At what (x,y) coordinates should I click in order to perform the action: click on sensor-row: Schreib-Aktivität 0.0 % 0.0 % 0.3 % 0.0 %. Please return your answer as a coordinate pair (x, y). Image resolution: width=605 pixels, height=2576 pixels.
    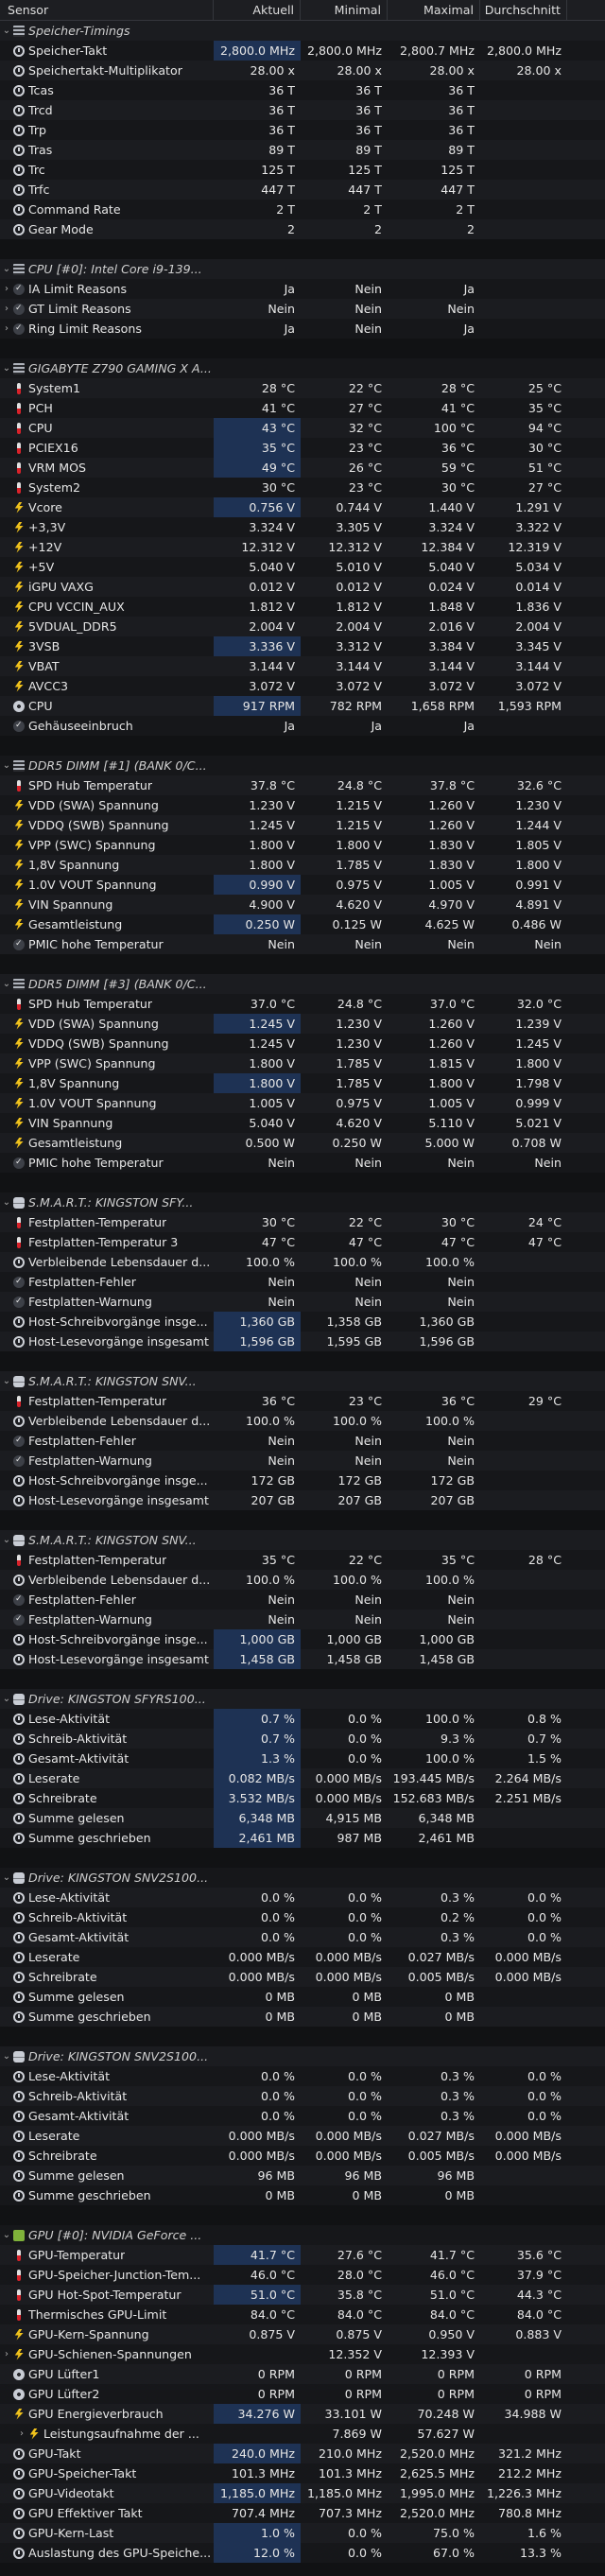
    Looking at the image, I should click on (302, 2096).